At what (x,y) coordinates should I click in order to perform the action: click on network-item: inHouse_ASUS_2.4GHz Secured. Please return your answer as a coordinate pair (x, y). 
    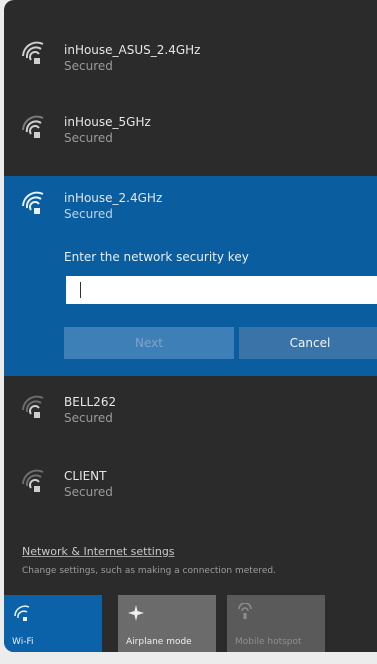
    Looking at the image, I should click on (190, 60).